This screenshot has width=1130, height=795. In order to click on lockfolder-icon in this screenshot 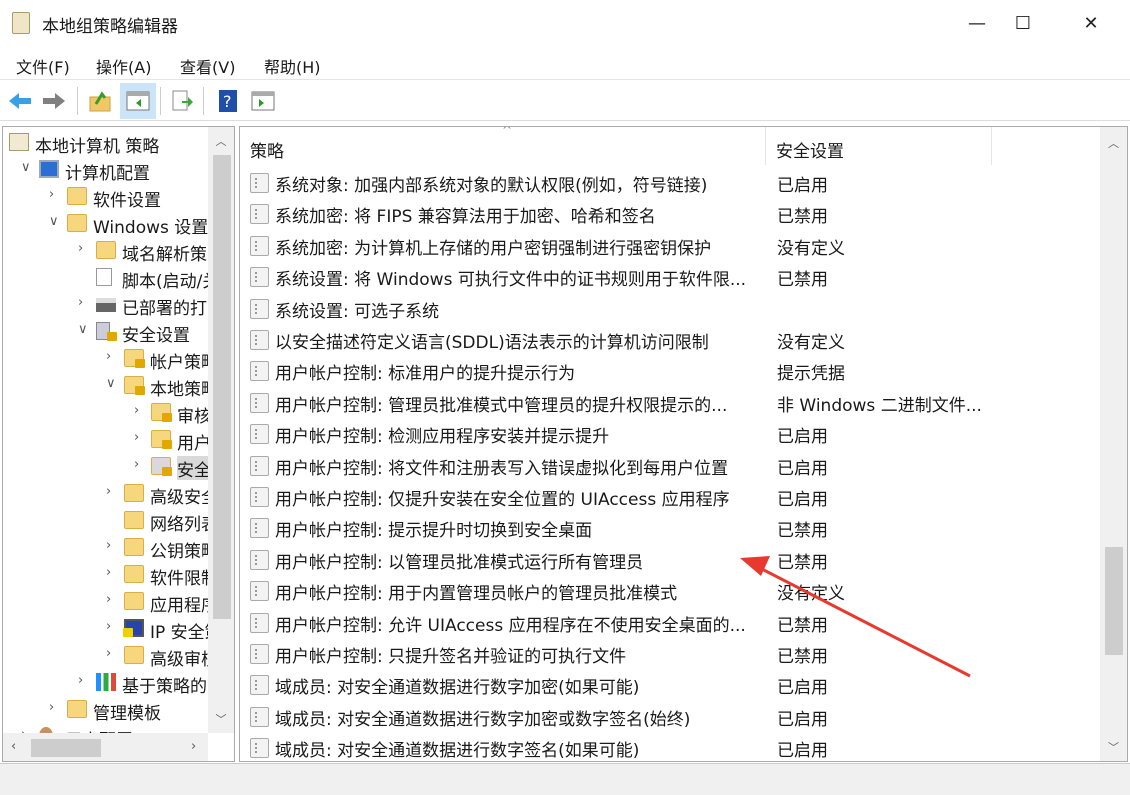, I will do `click(163, 440)`.